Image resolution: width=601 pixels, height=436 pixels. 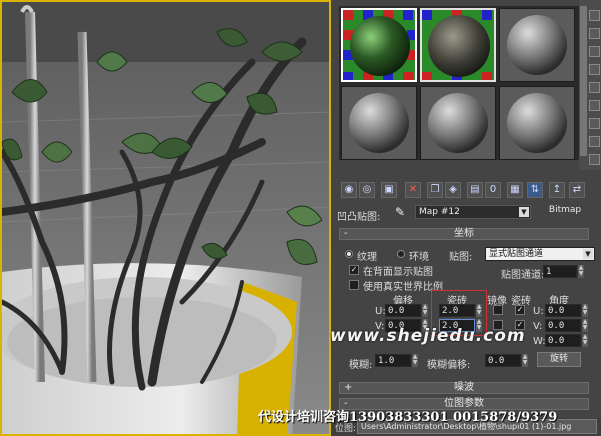 I want to click on mapping-select: 显式贴图通道 ▼, so click(x=540, y=254).